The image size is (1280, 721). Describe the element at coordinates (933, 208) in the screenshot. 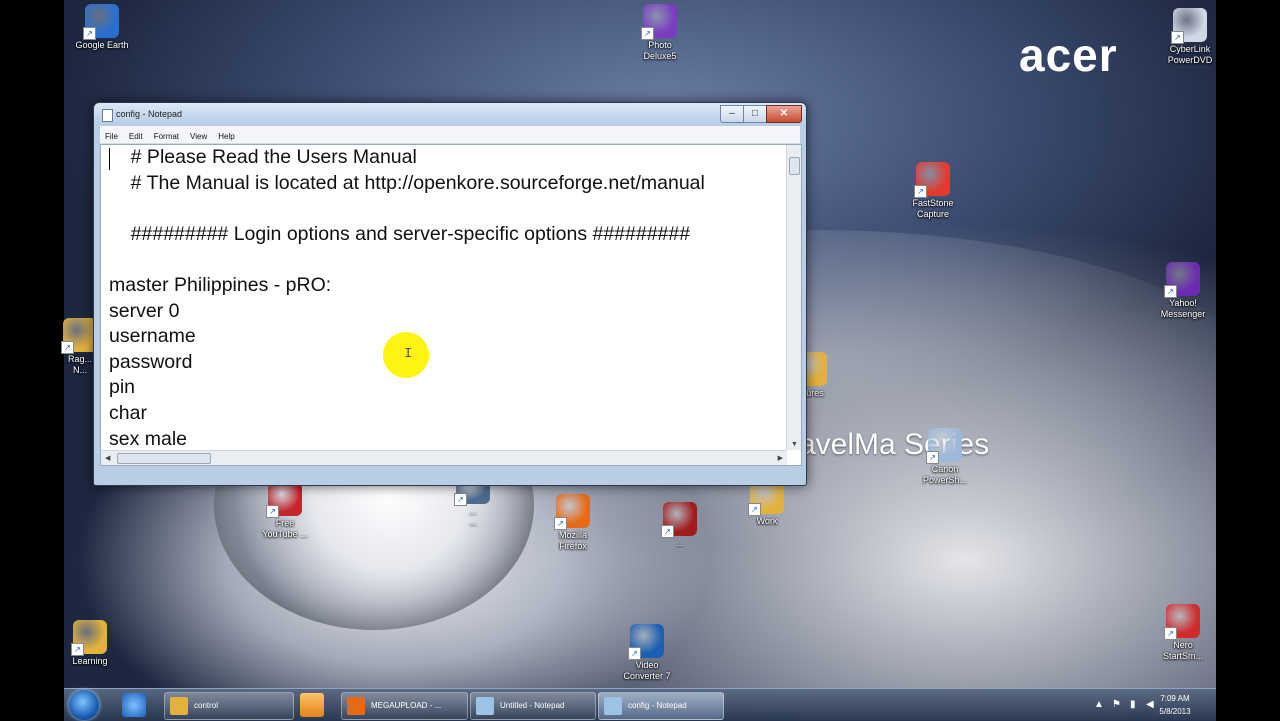

I see `desktop-shortcut-label: FastStone Capture` at that location.